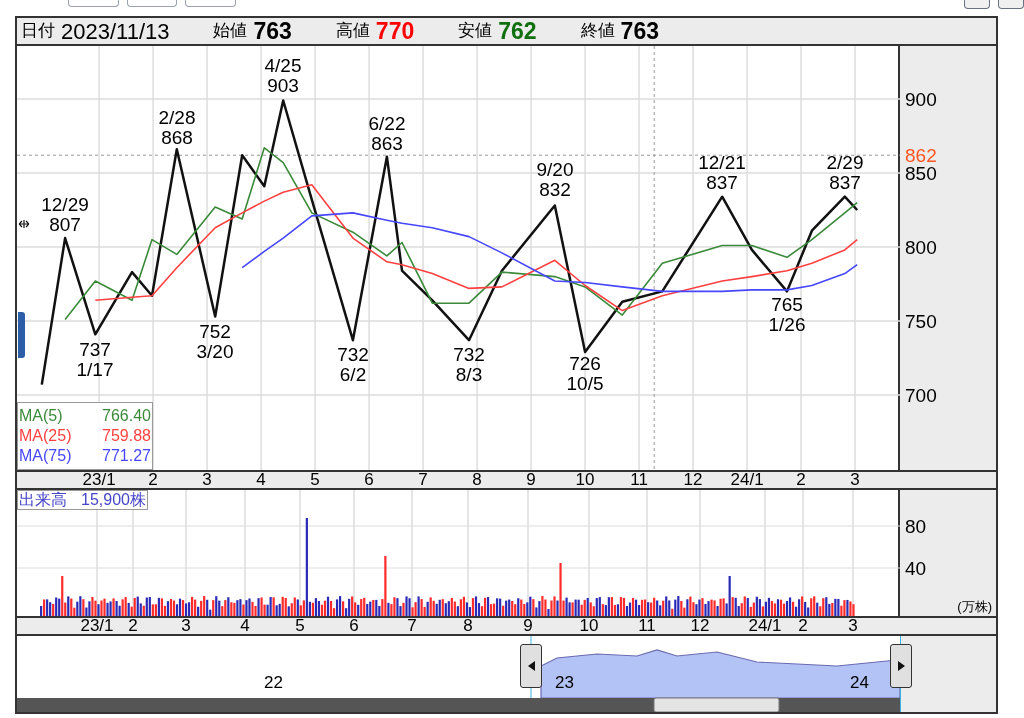 The height and width of the screenshot is (718, 1024). I want to click on side-handle, so click(21, 335).